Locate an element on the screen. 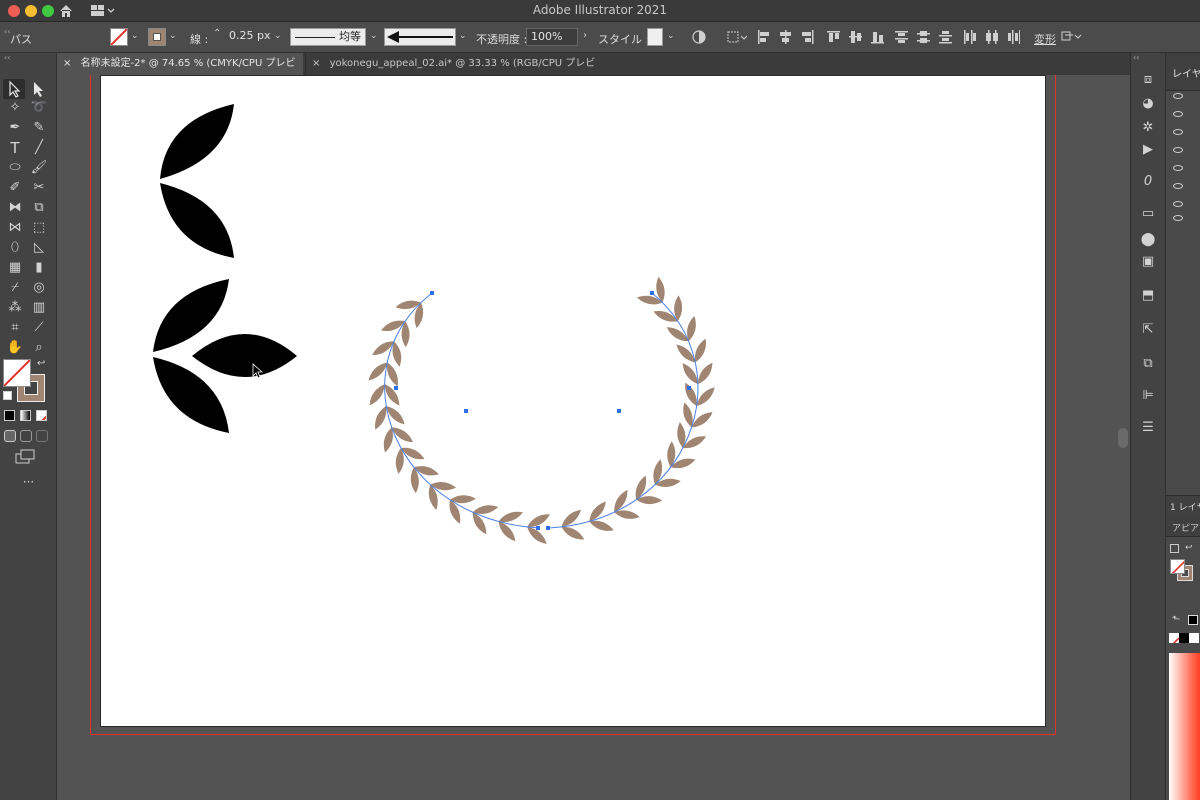 The width and height of the screenshot is (1200, 800). layers-footer: 1 レイヤー is located at coordinates (1183, 505).